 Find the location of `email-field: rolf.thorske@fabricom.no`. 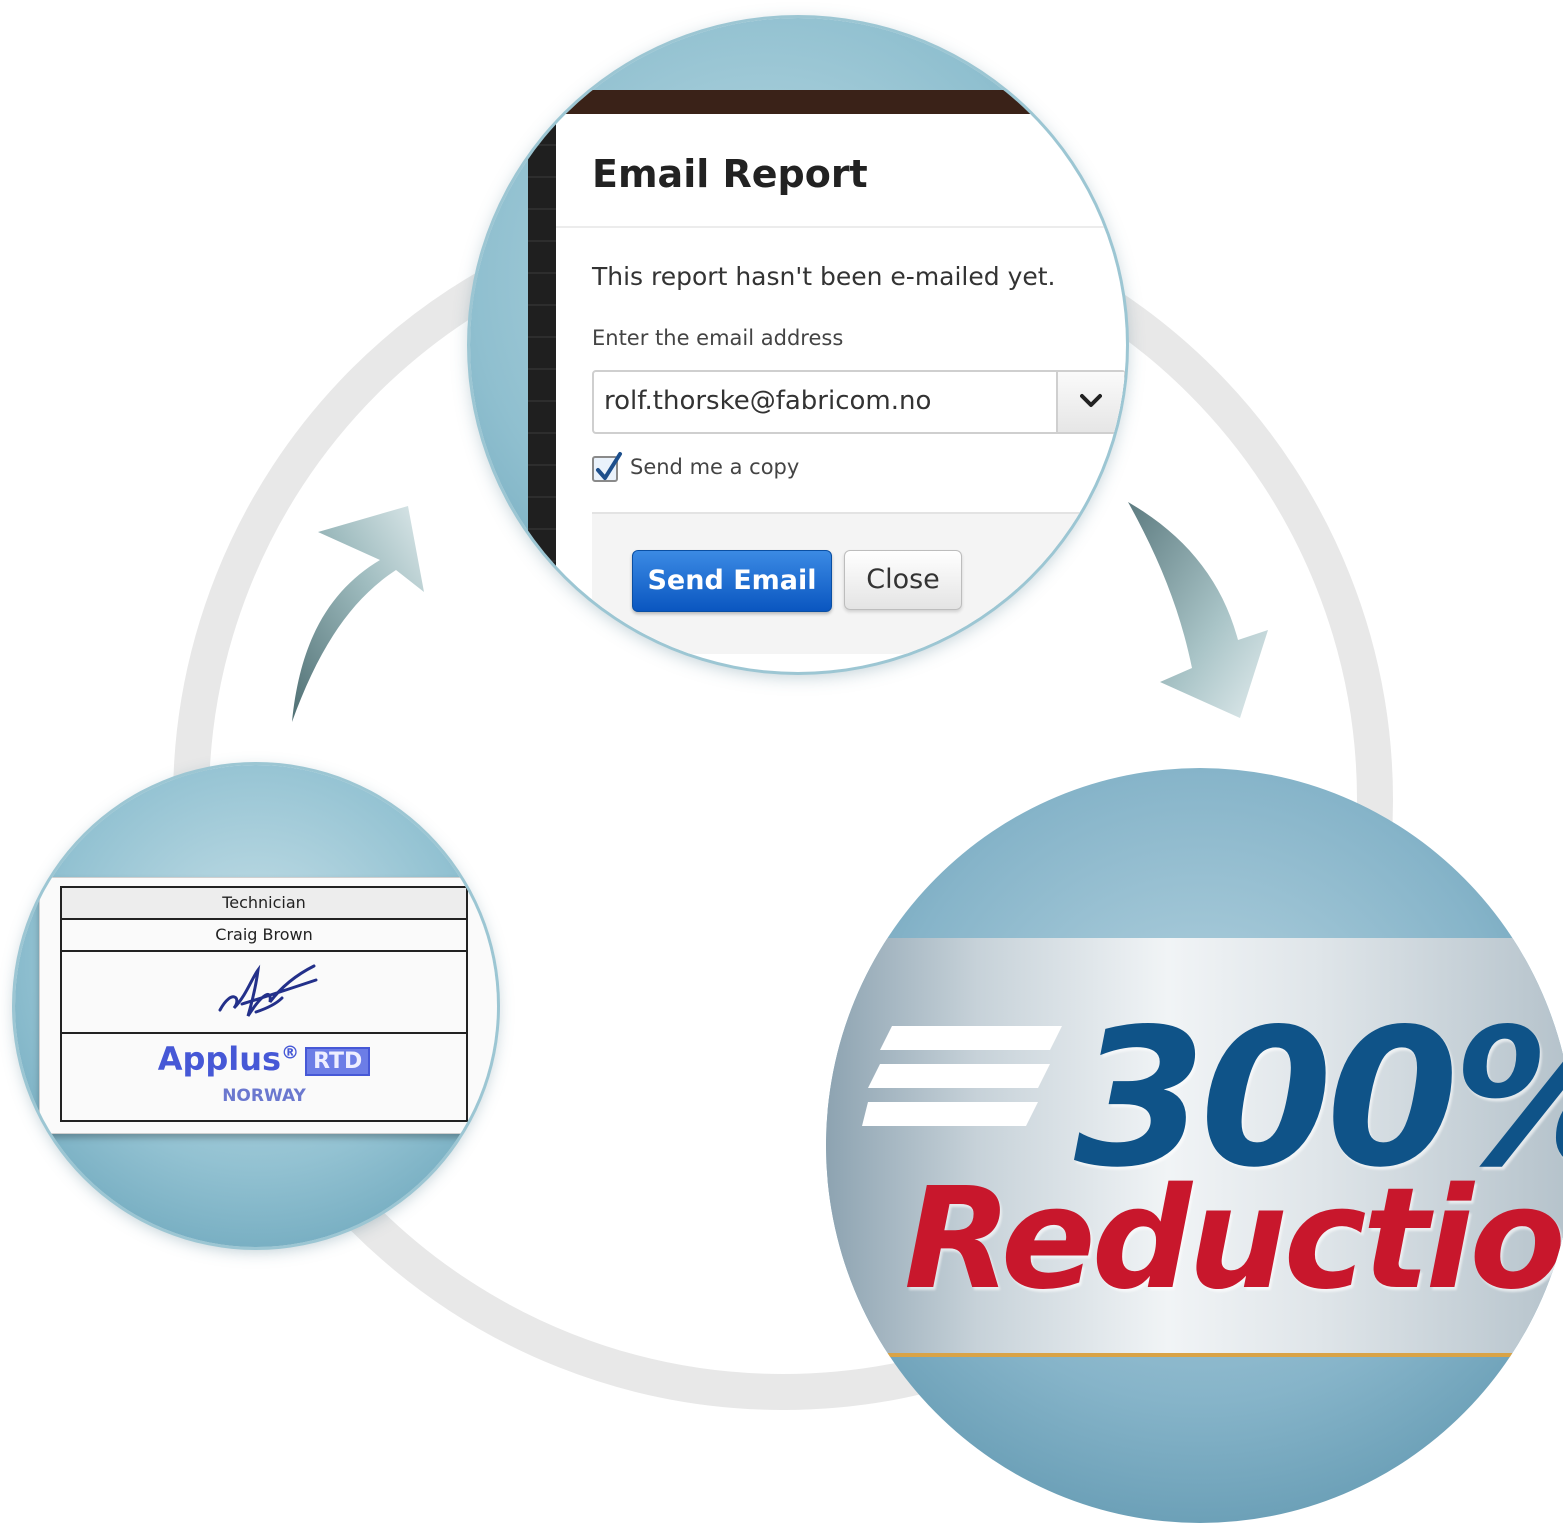

email-field: rolf.thorske@fabricom.no is located at coordinates (859, 402).